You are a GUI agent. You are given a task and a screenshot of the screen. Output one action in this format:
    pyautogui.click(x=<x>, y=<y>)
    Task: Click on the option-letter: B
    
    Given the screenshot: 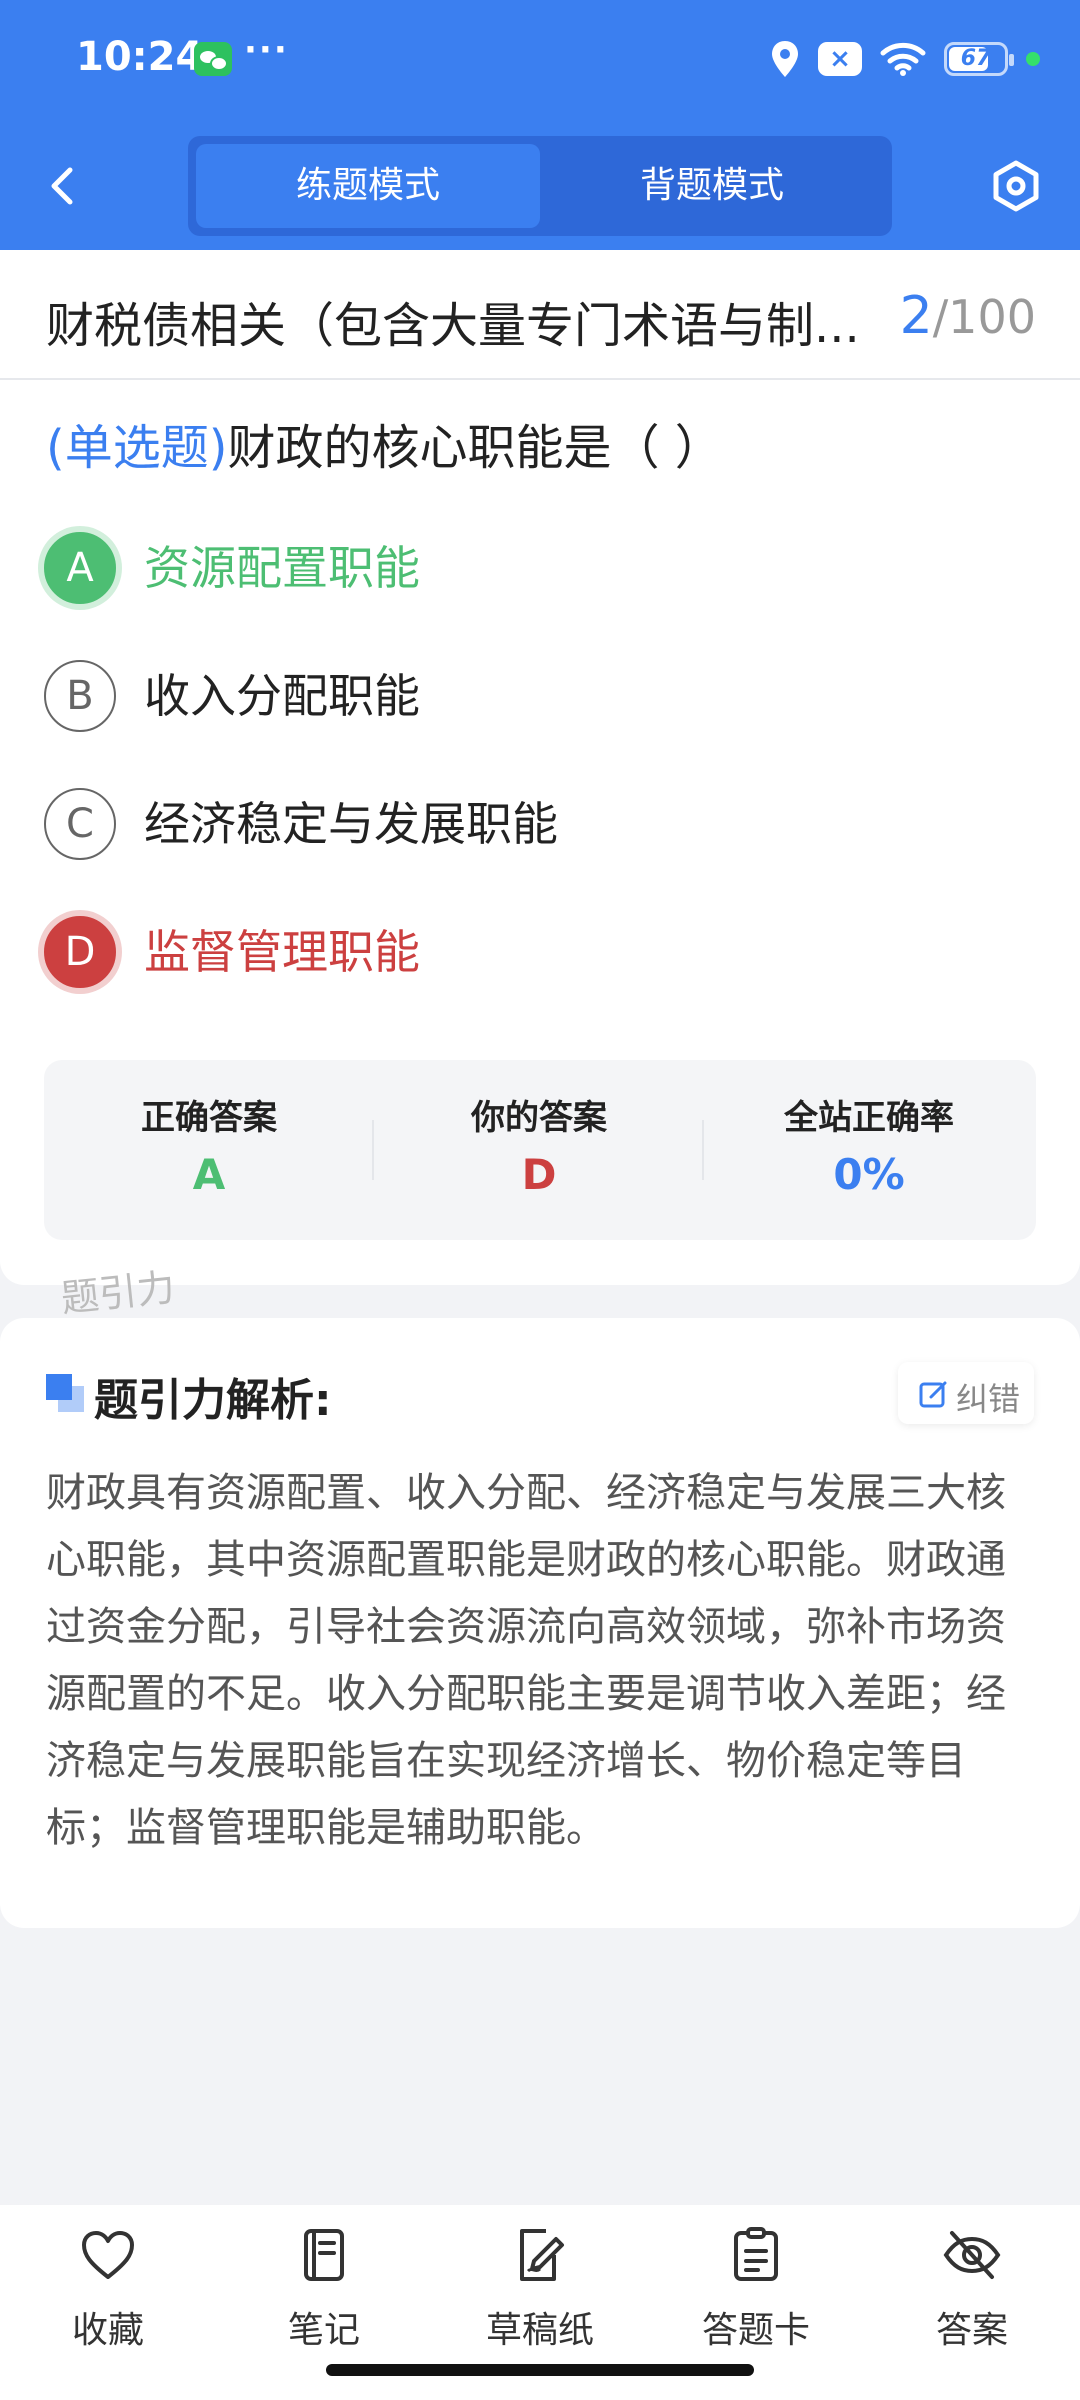 What is the action you would take?
    pyautogui.click(x=80, y=696)
    